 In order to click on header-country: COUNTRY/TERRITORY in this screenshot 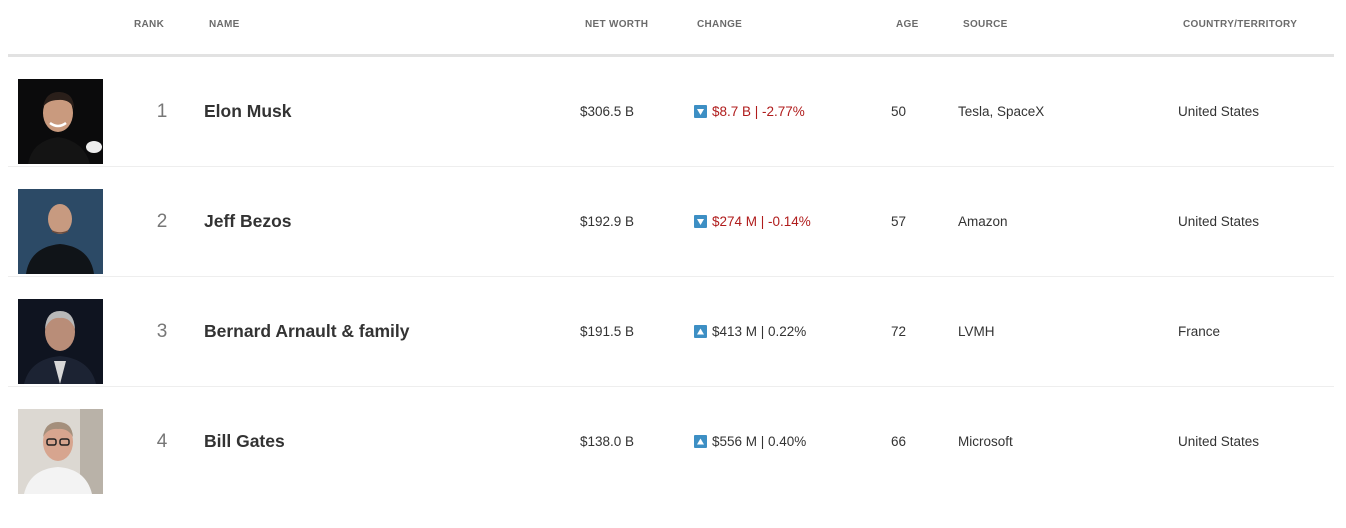, I will do `click(1240, 24)`.